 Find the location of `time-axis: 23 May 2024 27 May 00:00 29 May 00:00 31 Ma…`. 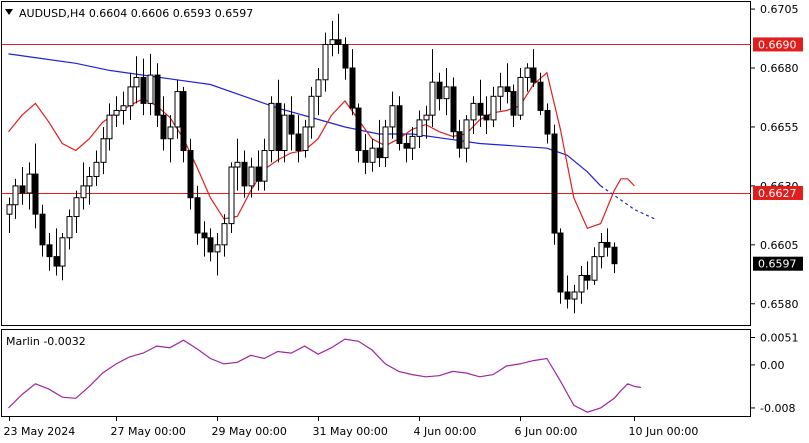

time-axis: 23 May 2024 27 May 00:00 29 May 00:00 31 Ma… is located at coordinates (351, 427).